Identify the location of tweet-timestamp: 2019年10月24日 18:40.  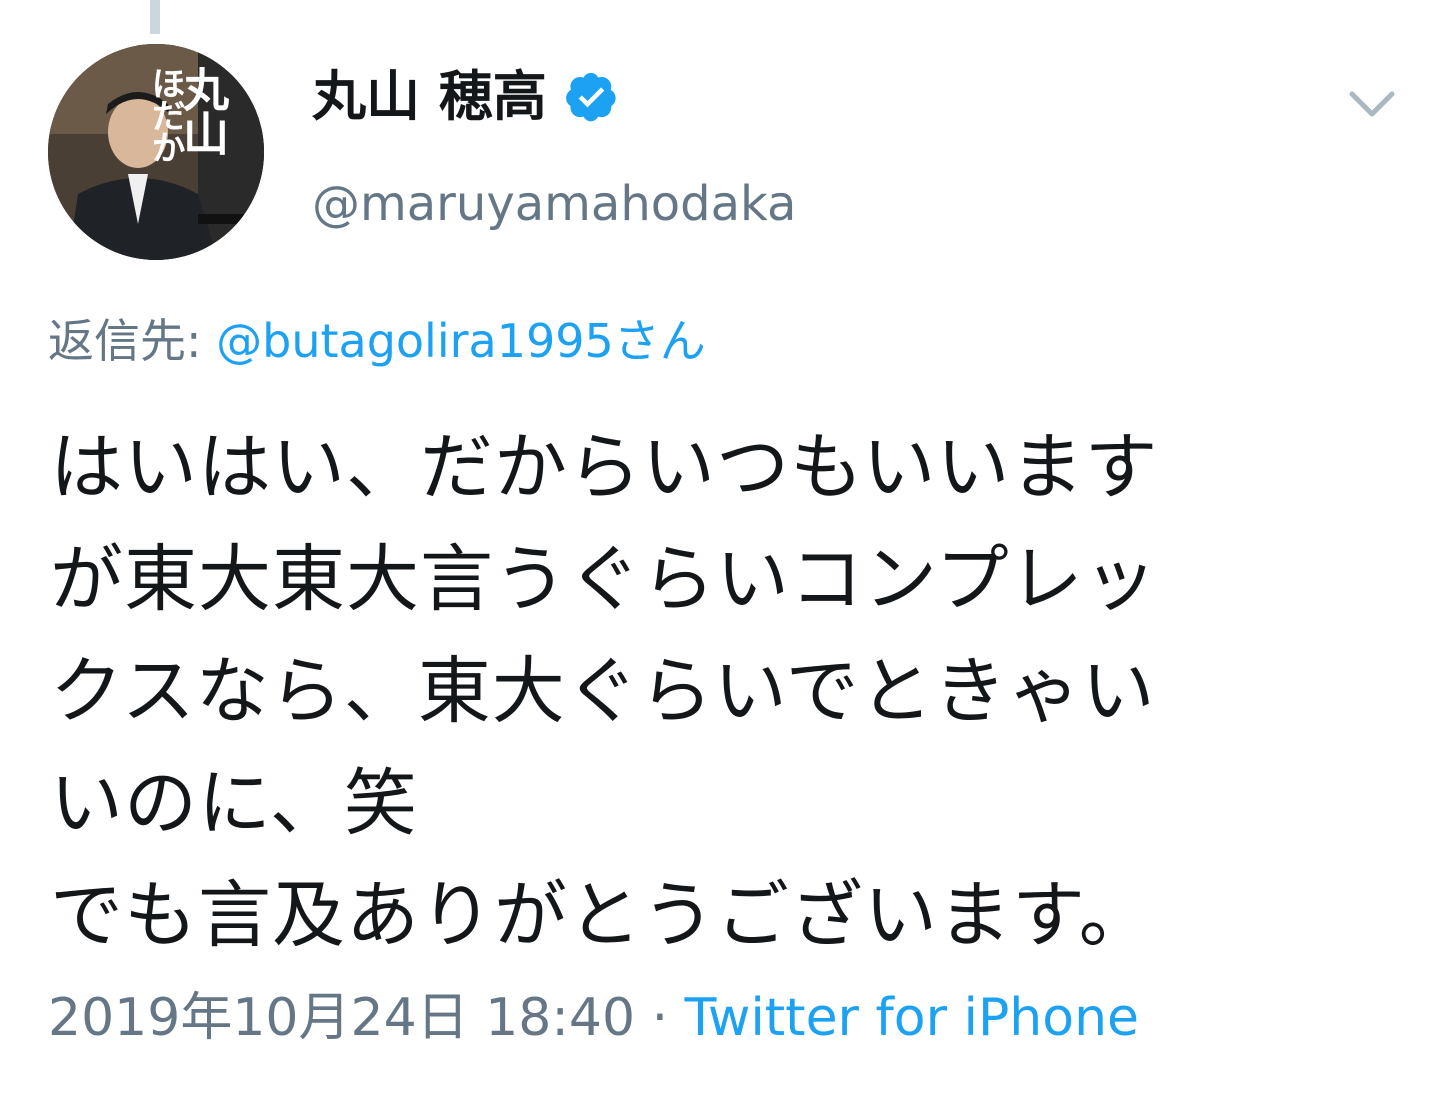
(341, 1018).